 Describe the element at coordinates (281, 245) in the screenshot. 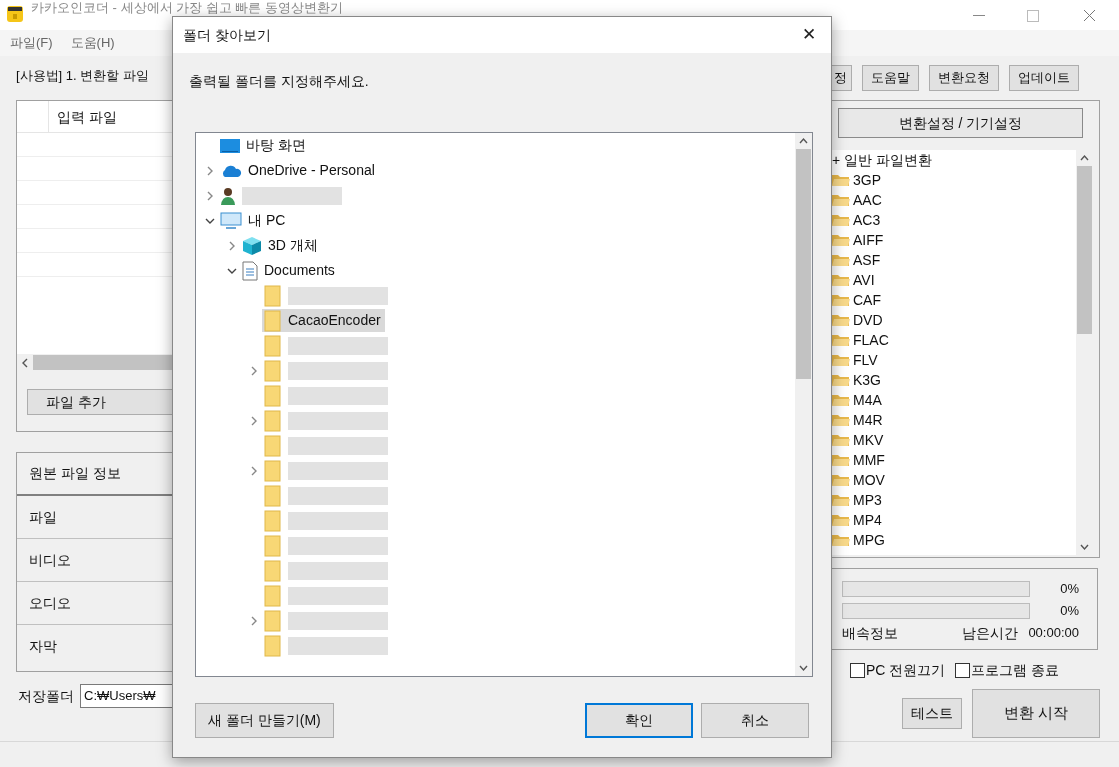

I see `tree-item: 3D 개체` at that location.